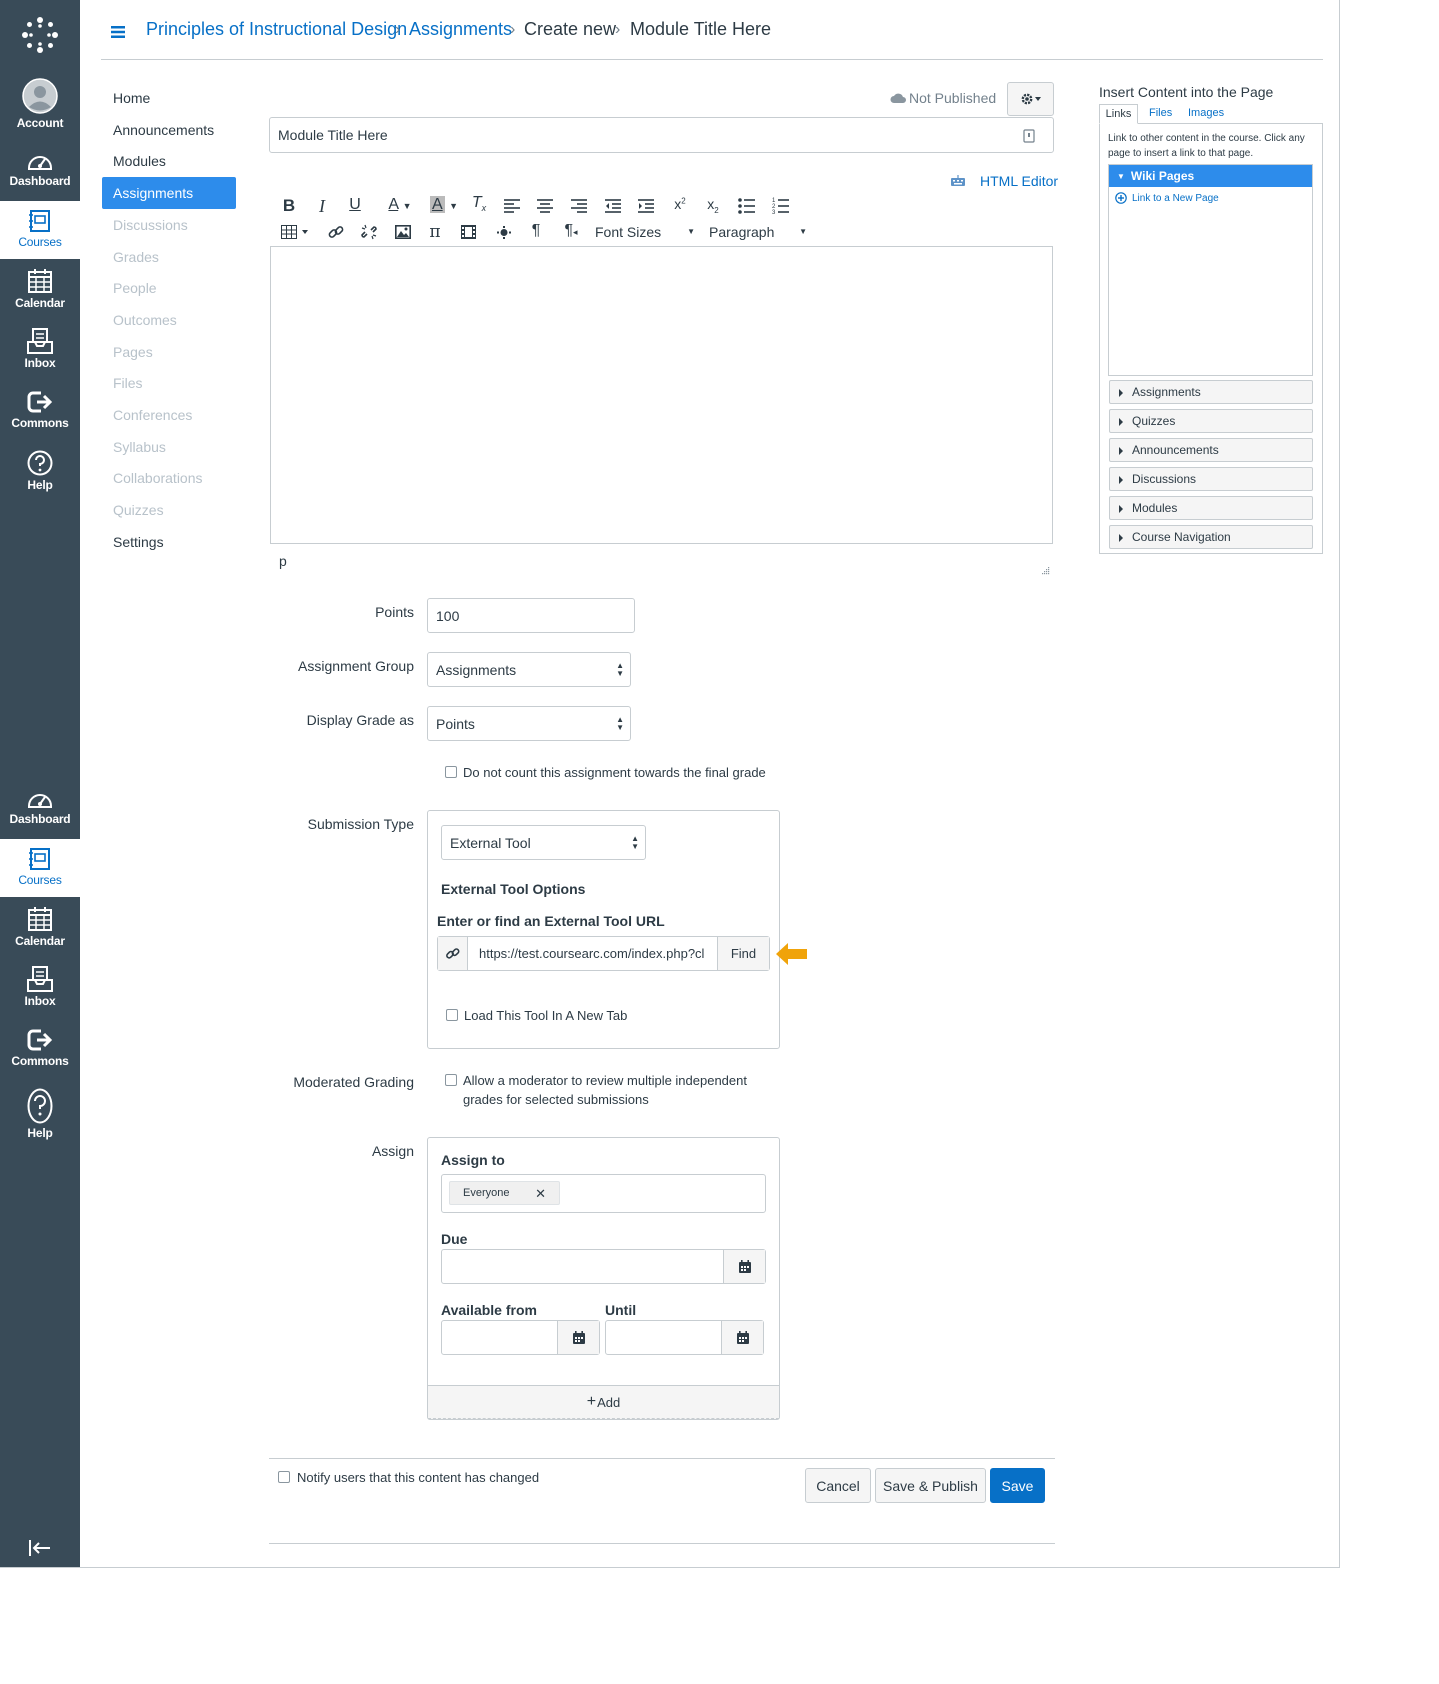  What do you see at coordinates (1029, 136) in the screenshot?
I see `keyboard-icon` at bounding box center [1029, 136].